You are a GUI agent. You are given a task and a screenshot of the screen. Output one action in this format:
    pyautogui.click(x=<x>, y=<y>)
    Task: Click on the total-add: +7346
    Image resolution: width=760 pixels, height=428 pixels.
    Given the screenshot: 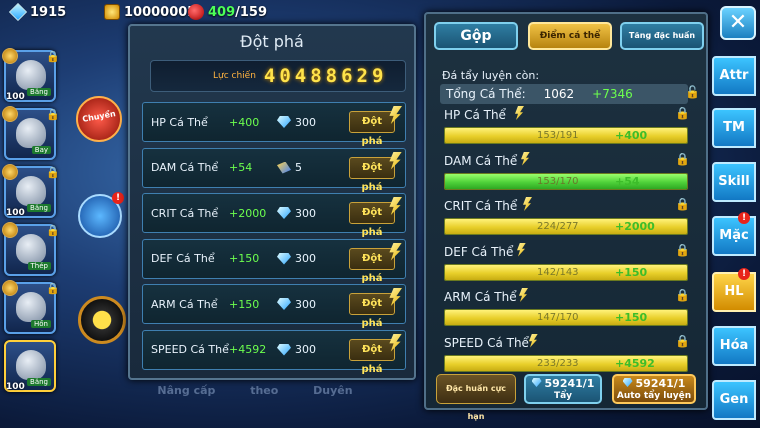 What is the action you would take?
    pyautogui.click(x=612, y=94)
    